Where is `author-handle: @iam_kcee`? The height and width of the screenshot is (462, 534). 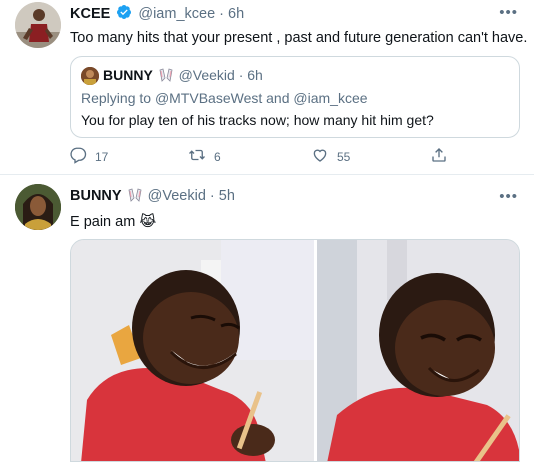
author-handle: @iam_kcee is located at coordinates (176, 14).